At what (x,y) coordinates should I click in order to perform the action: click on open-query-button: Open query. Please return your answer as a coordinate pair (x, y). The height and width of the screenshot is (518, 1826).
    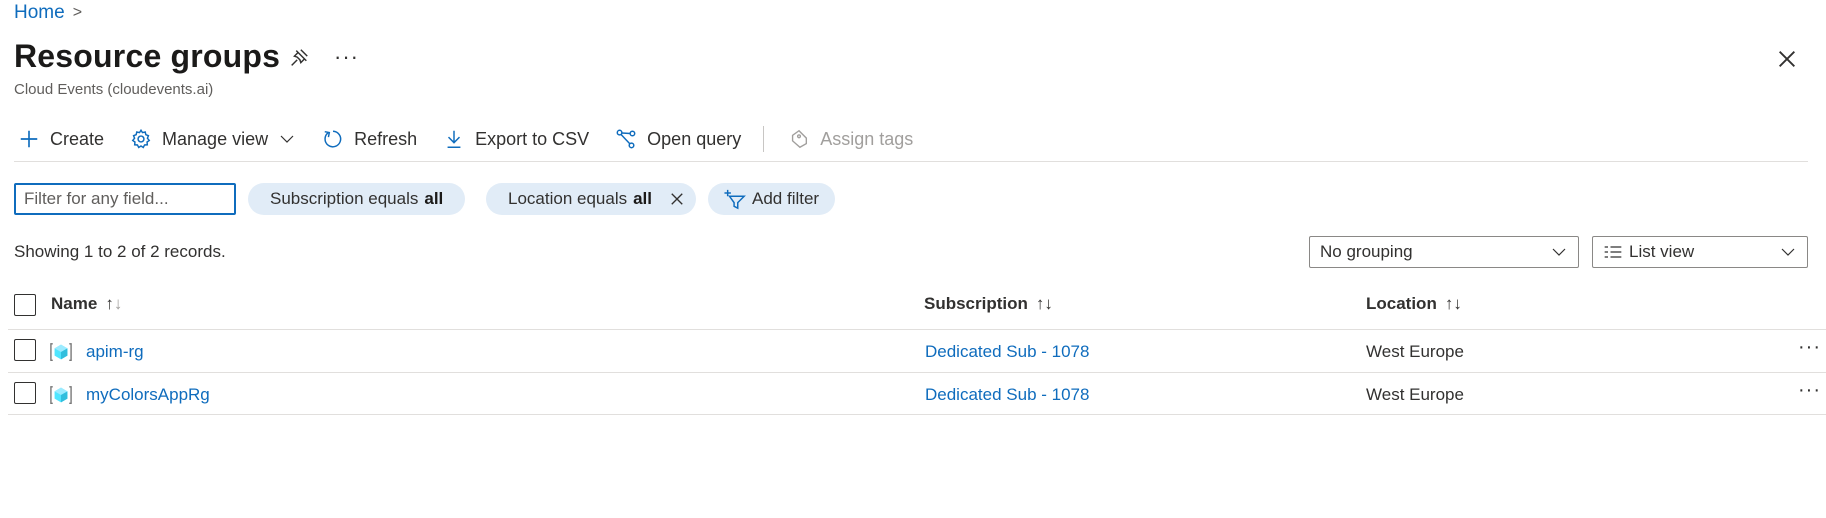
    Looking at the image, I should click on (678, 139).